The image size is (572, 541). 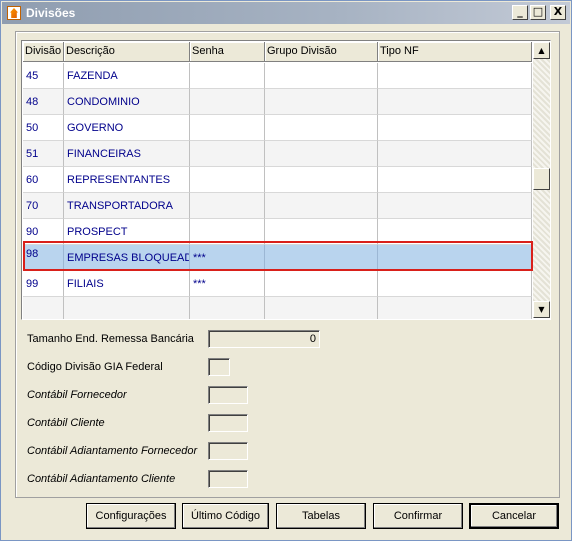 I want to click on table-row, so click(x=277, y=308).